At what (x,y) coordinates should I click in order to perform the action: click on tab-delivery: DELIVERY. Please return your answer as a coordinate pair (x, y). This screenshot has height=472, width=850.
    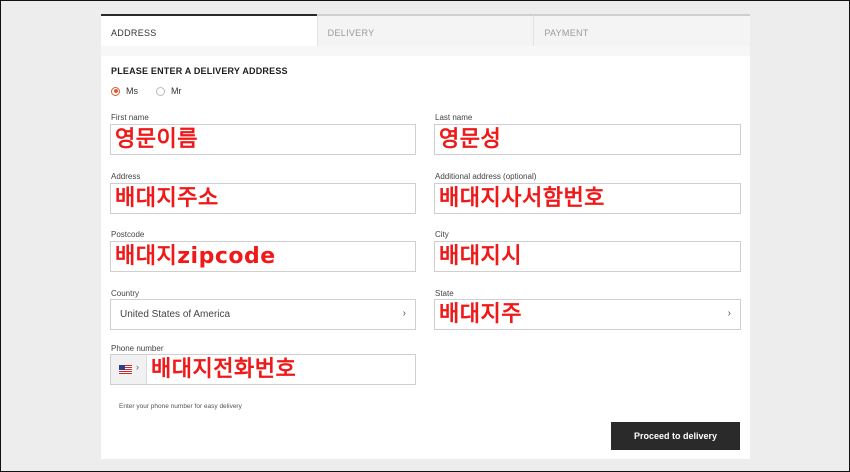
    Looking at the image, I should click on (425, 30).